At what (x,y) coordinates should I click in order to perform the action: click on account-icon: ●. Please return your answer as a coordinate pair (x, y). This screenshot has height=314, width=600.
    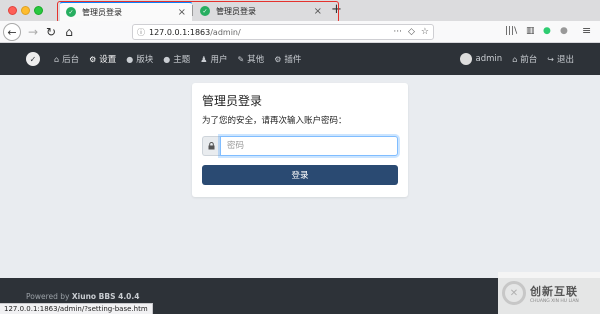
    Looking at the image, I should click on (547, 31).